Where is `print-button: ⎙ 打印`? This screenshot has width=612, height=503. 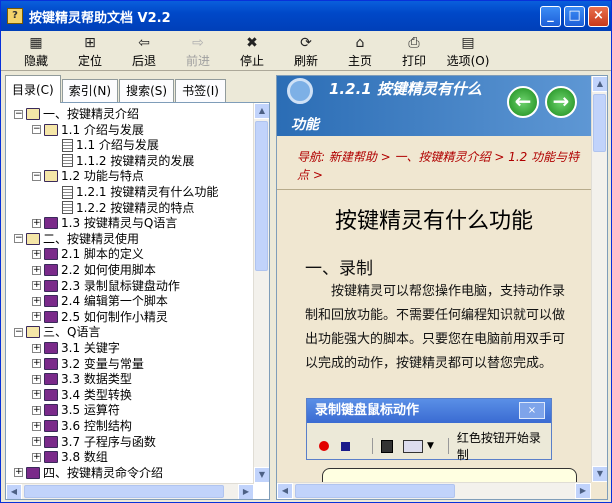
print-button: ⎙ 打印 is located at coordinates (414, 51).